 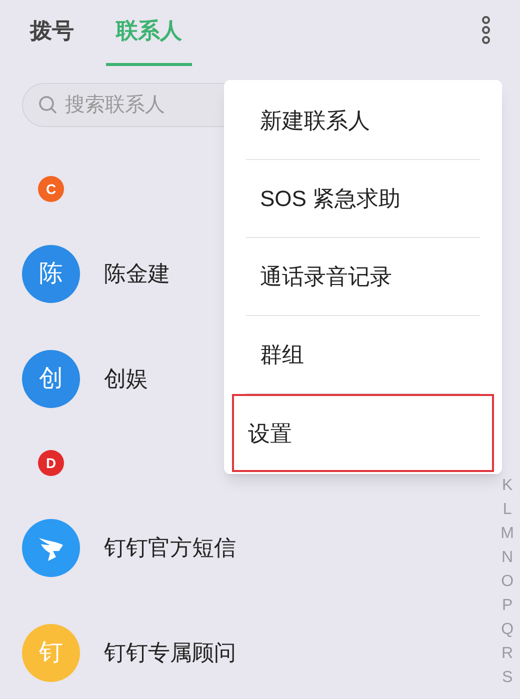 What do you see at coordinates (51, 189) in the screenshot?
I see `section-letter: C` at bounding box center [51, 189].